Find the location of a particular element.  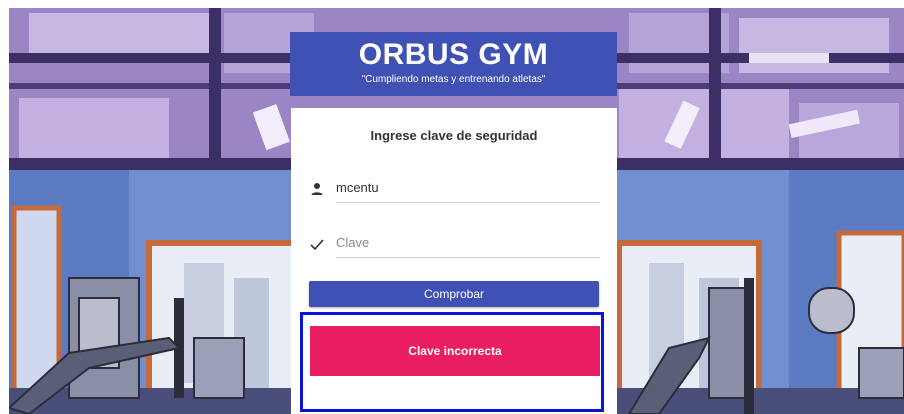

check-icon is located at coordinates (317, 244).